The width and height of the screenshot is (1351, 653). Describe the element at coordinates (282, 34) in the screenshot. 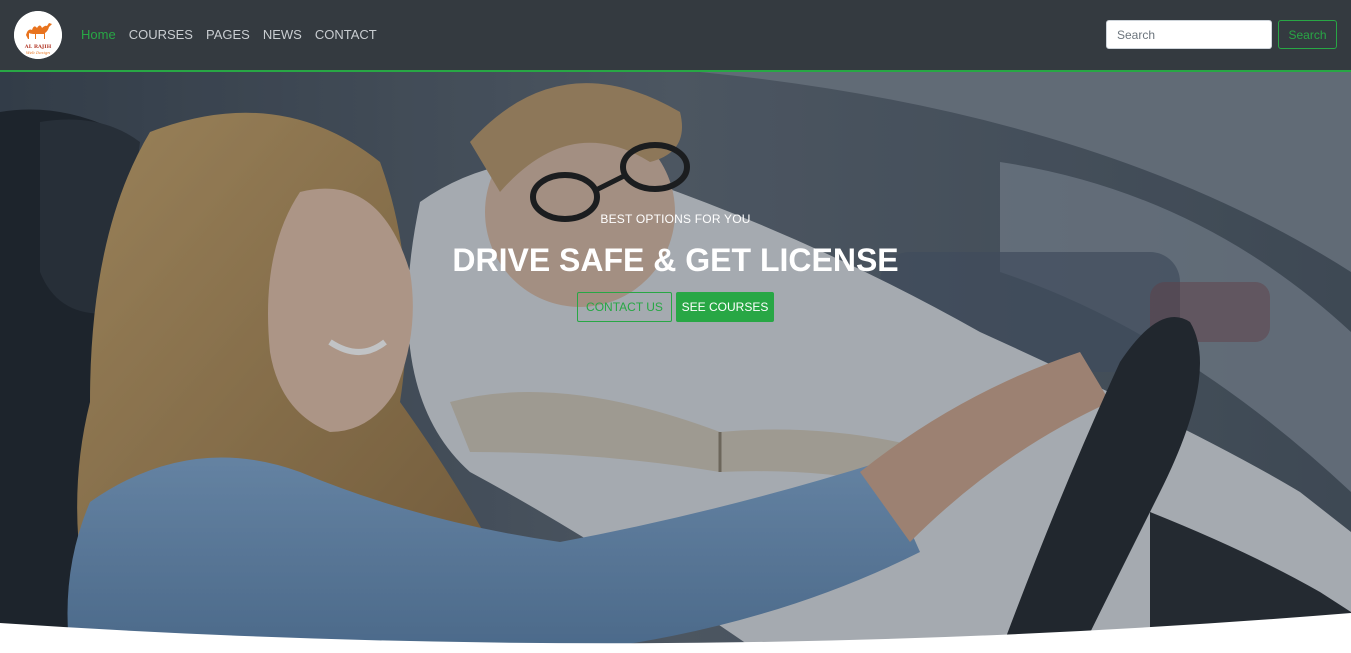

I see `nav-item-news: NEWS` at that location.